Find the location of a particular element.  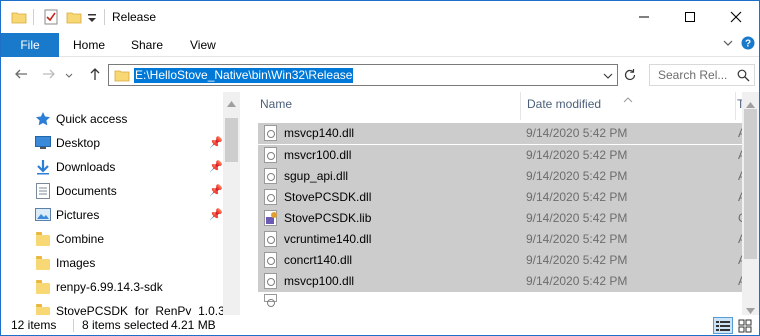

new-folder-icon is located at coordinates (74, 18).